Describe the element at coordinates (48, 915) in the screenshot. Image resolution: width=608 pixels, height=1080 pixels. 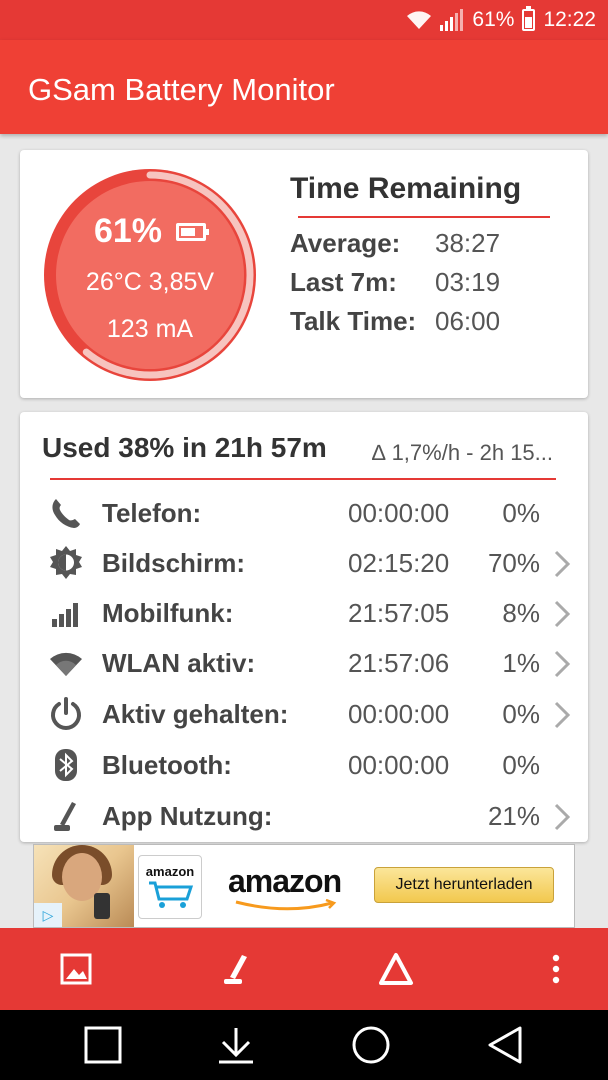
I see `adchoices-icon: ▷` at that location.